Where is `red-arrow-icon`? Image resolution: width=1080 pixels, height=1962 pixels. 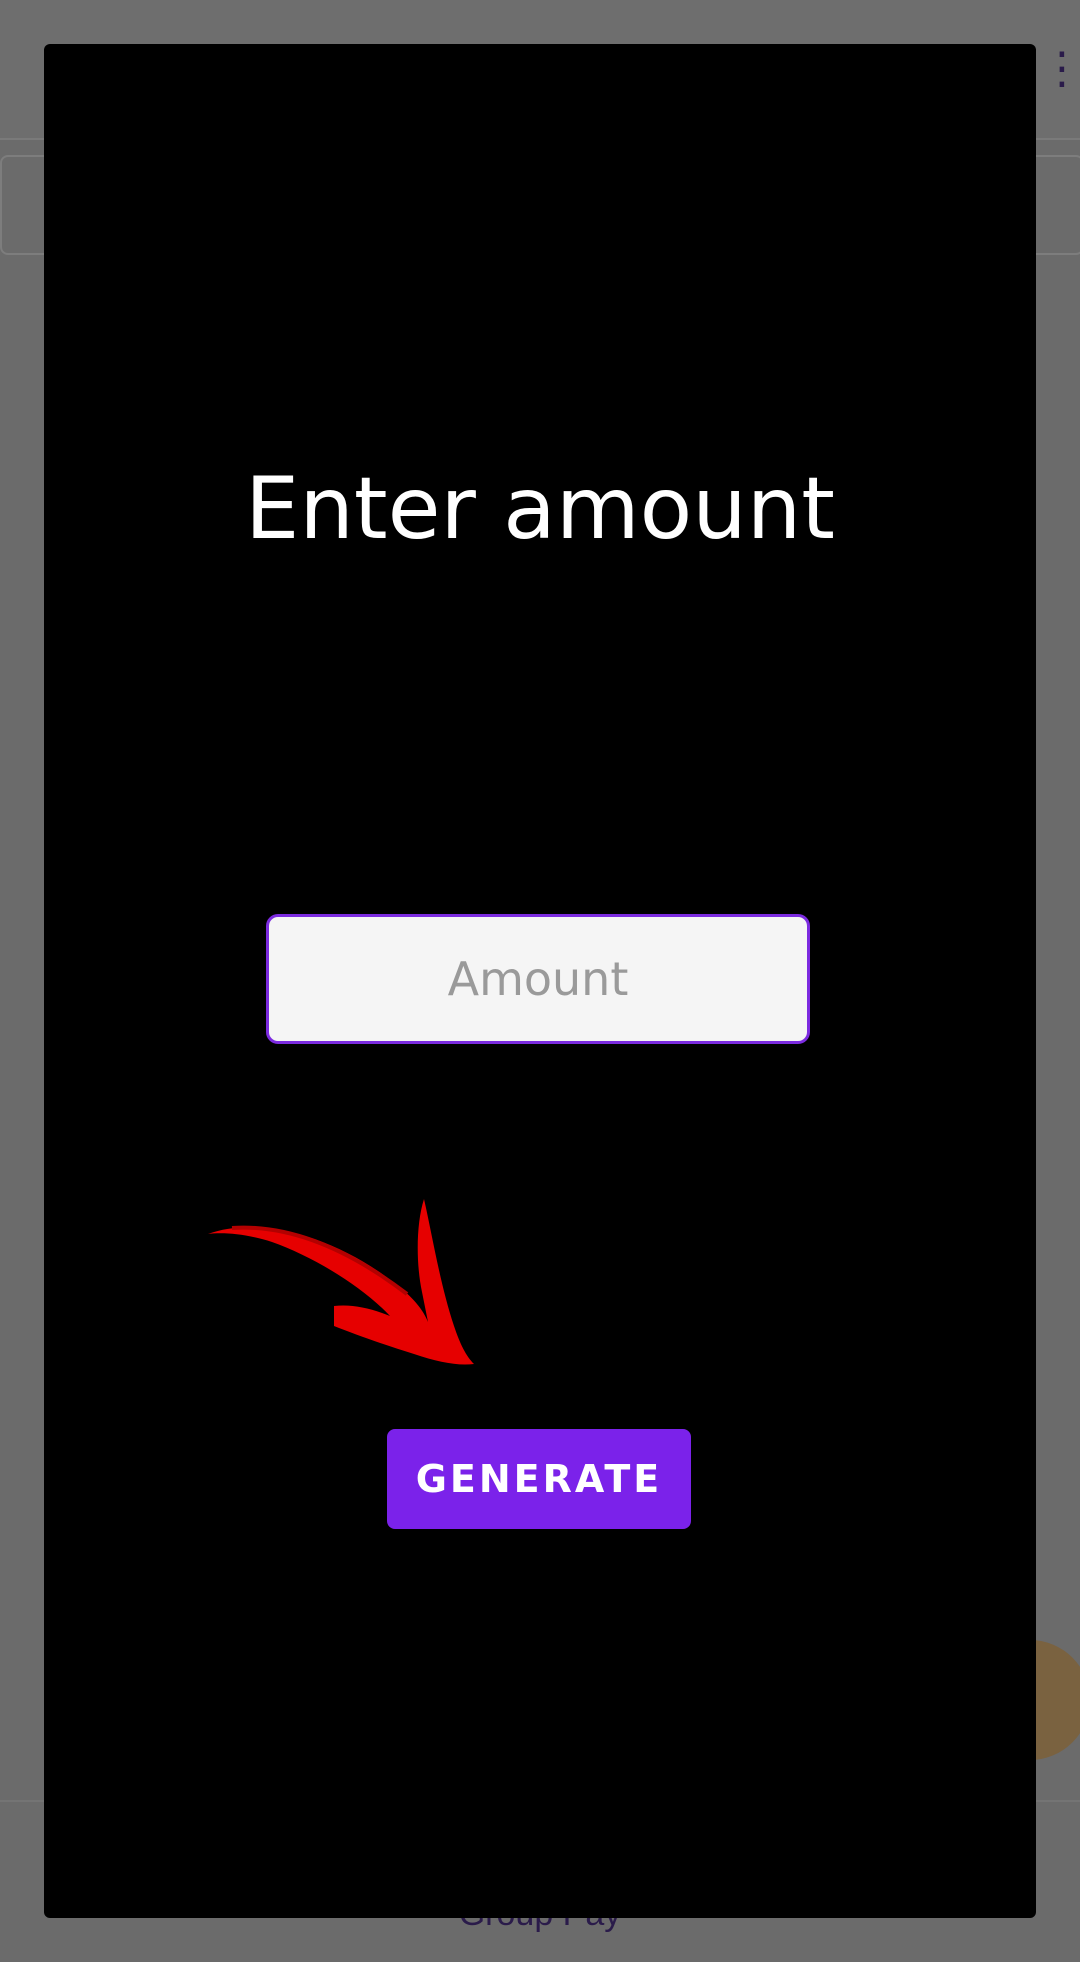 red-arrow-icon is located at coordinates (341, 1282).